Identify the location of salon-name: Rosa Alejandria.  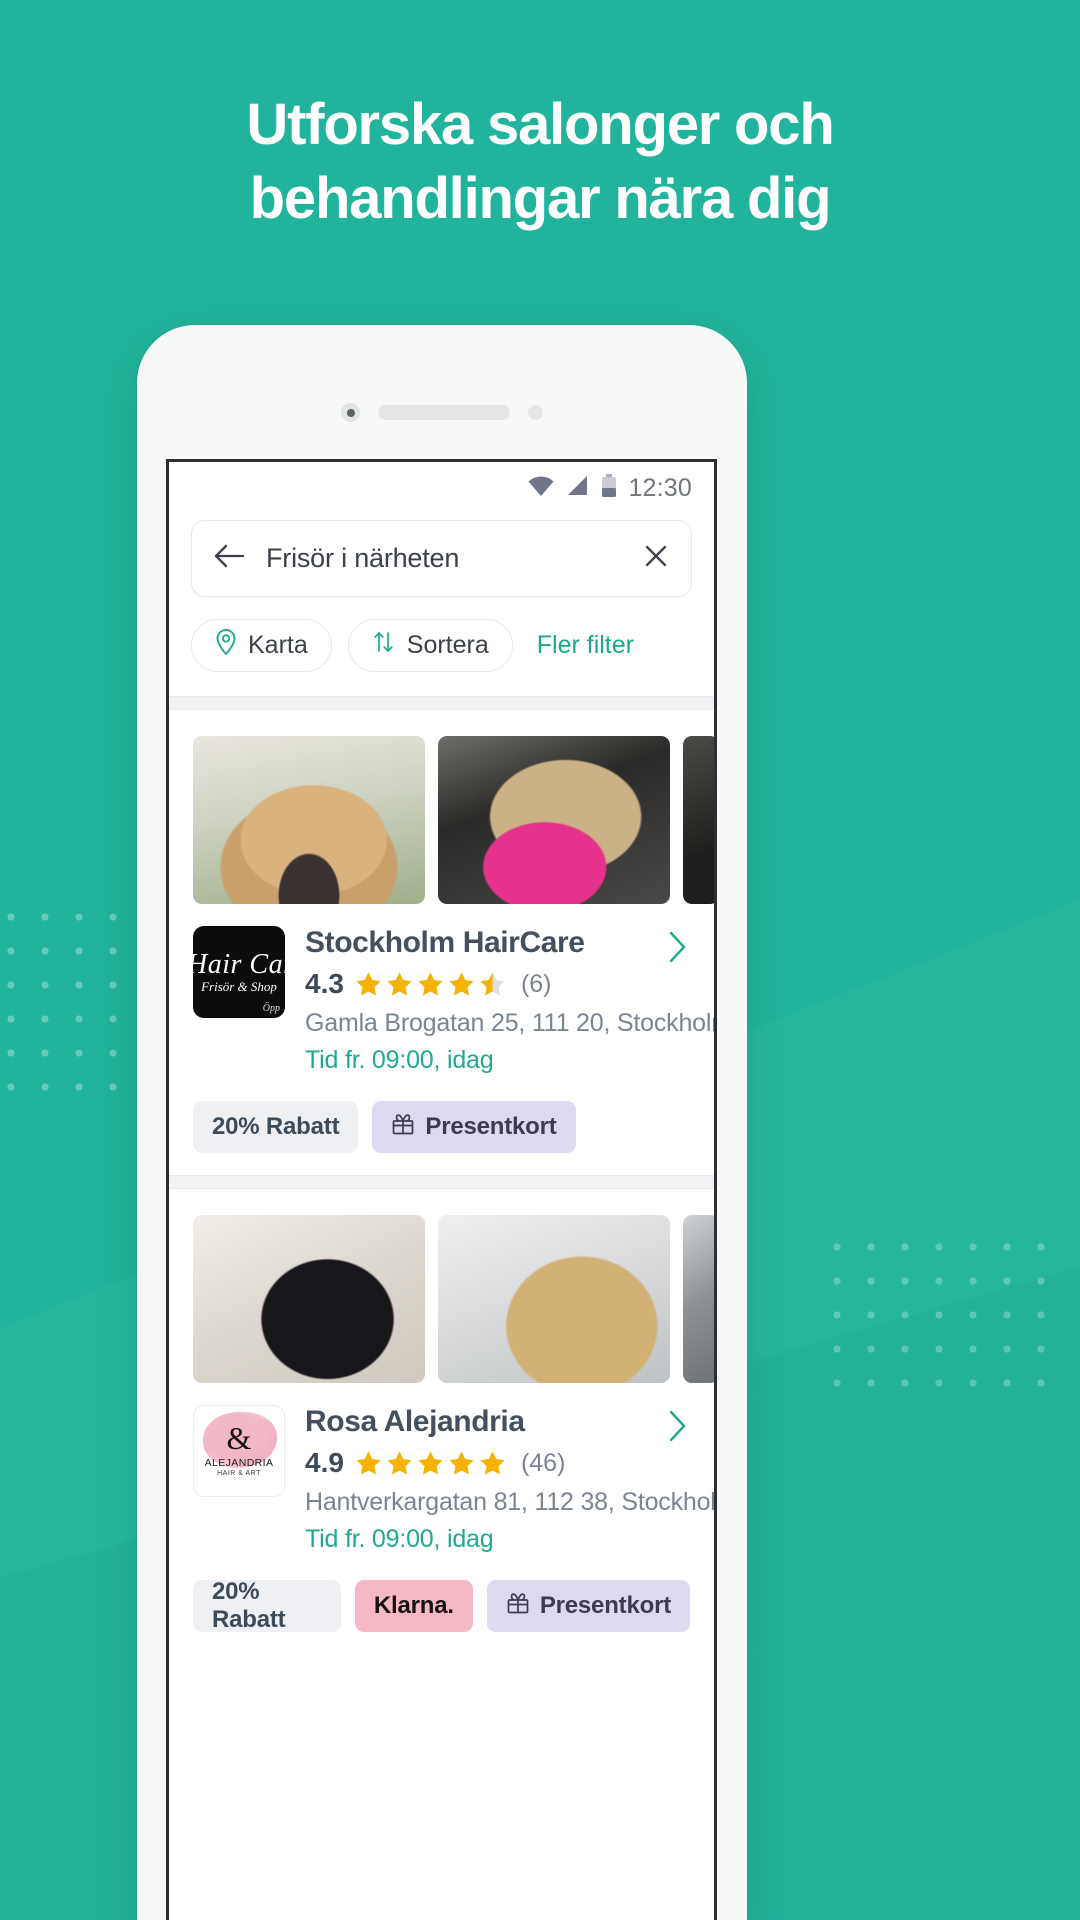
(497, 1422).